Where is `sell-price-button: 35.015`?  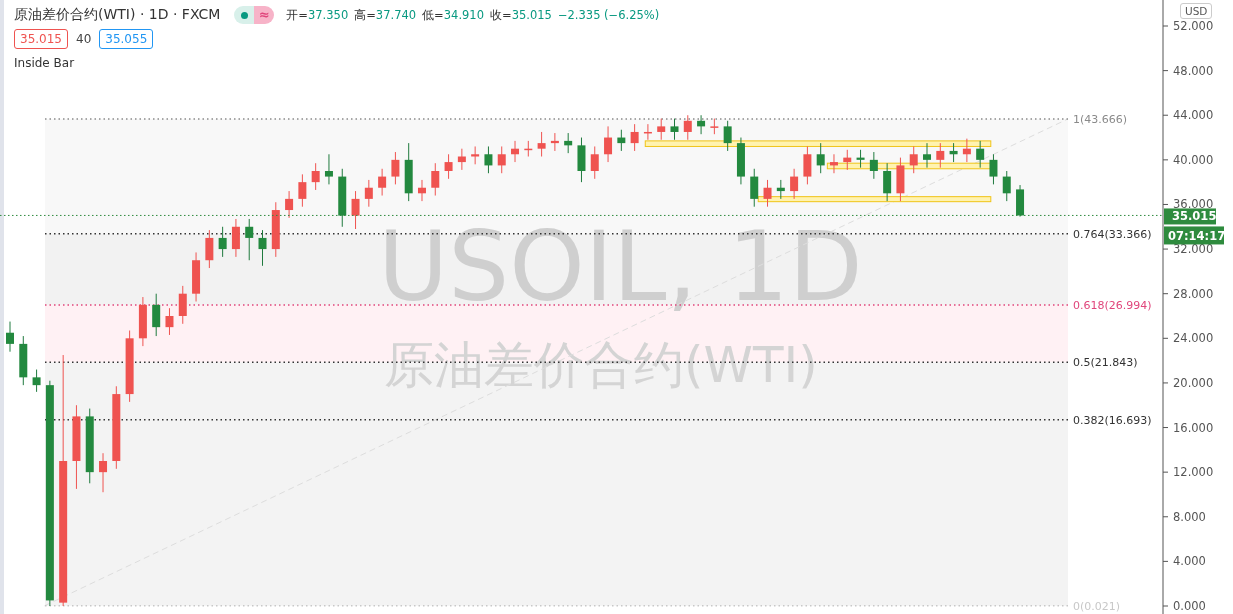
sell-price-button: 35.015 is located at coordinates (41, 39).